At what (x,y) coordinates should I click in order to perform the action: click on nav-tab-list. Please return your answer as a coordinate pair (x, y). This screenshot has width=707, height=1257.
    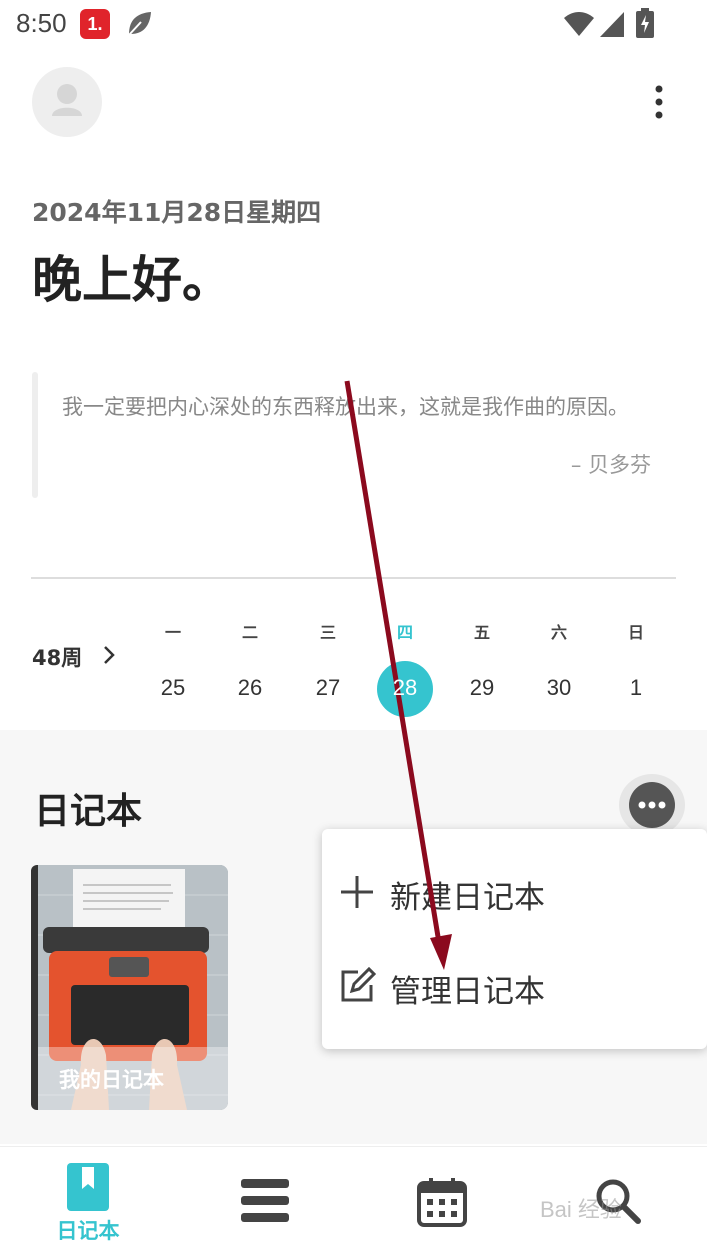
    Looking at the image, I should click on (265, 1202).